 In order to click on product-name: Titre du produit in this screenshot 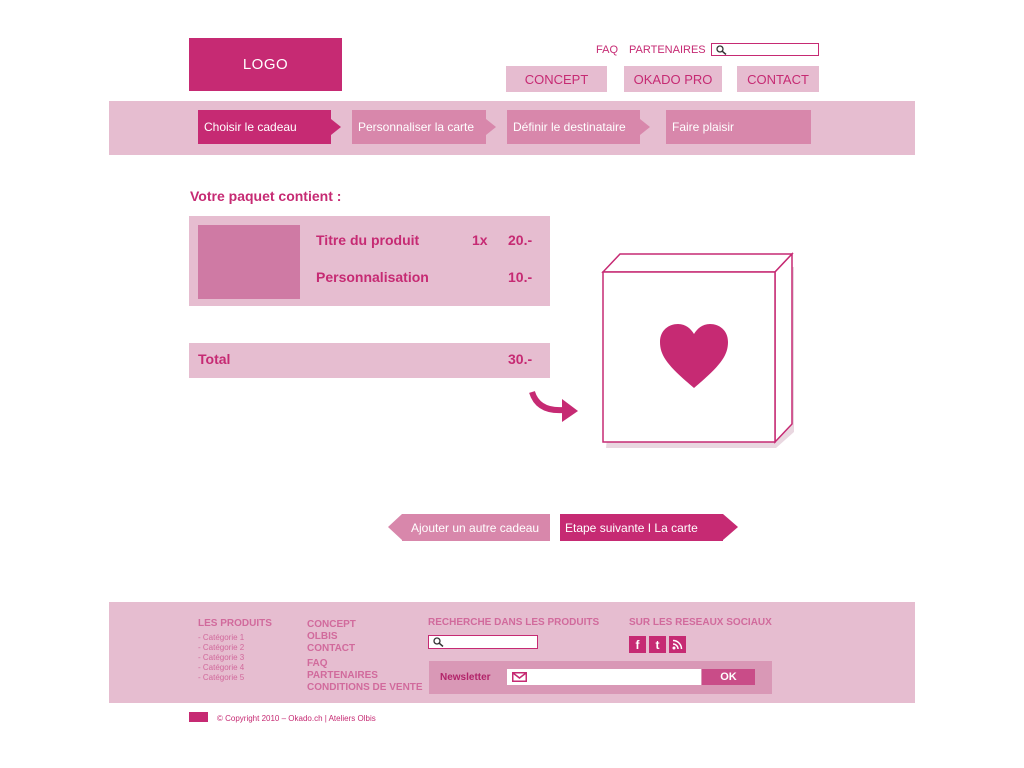, I will do `click(368, 240)`.